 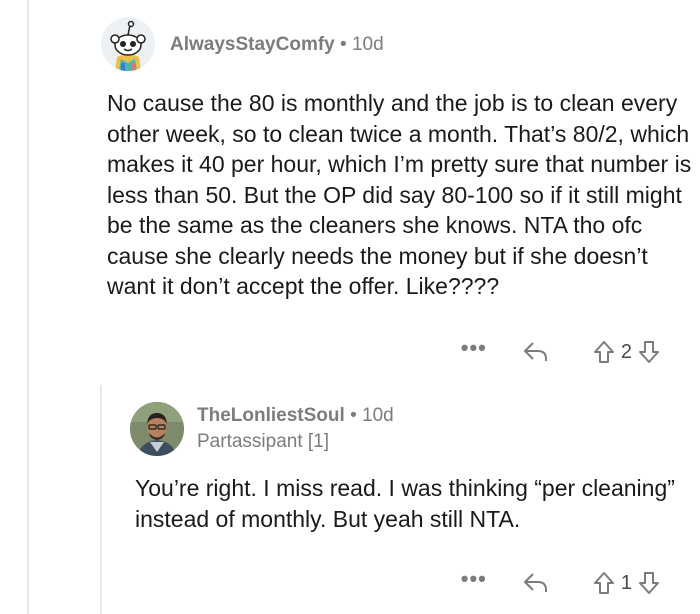 What do you see at coordinates (28, 307) in the screenshot?
I see `thread-line` at bounding box center [28, 307].